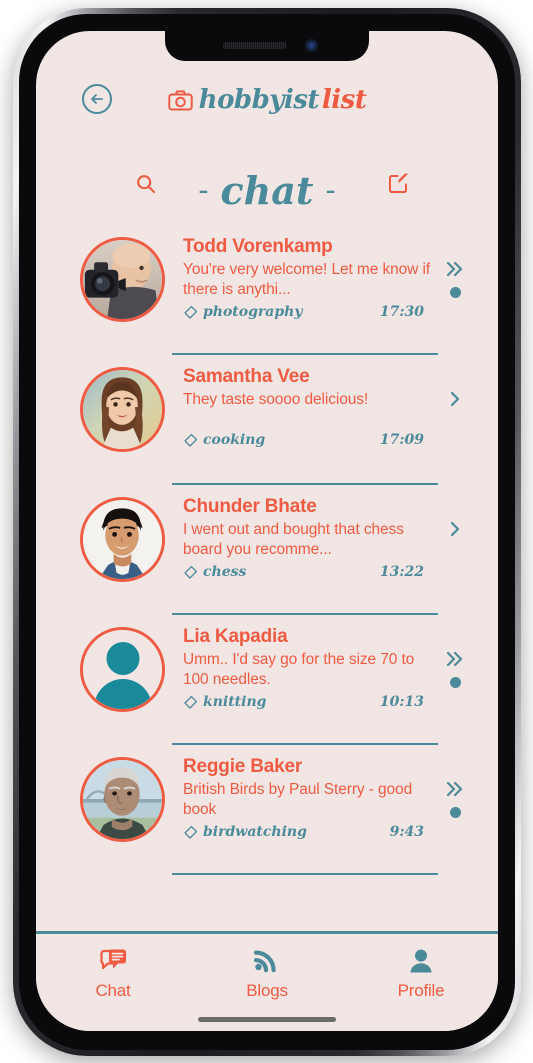  Describe the element at coordinates (421, 961) in the screenshot. I see `person-icon` at that location.